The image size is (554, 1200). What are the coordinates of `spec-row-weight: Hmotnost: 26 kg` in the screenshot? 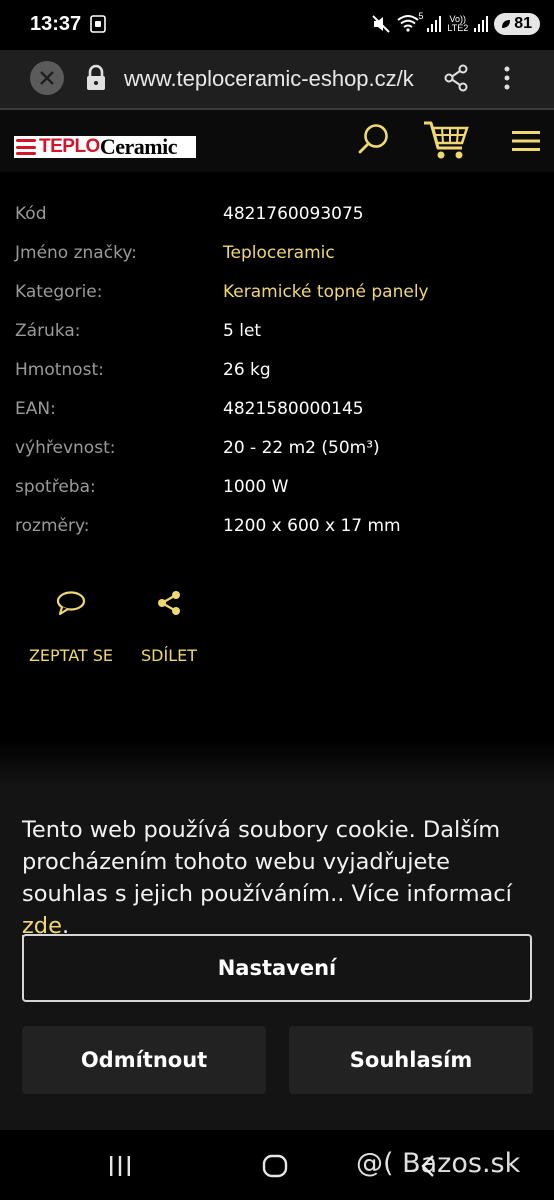 It's located at (277, 371).